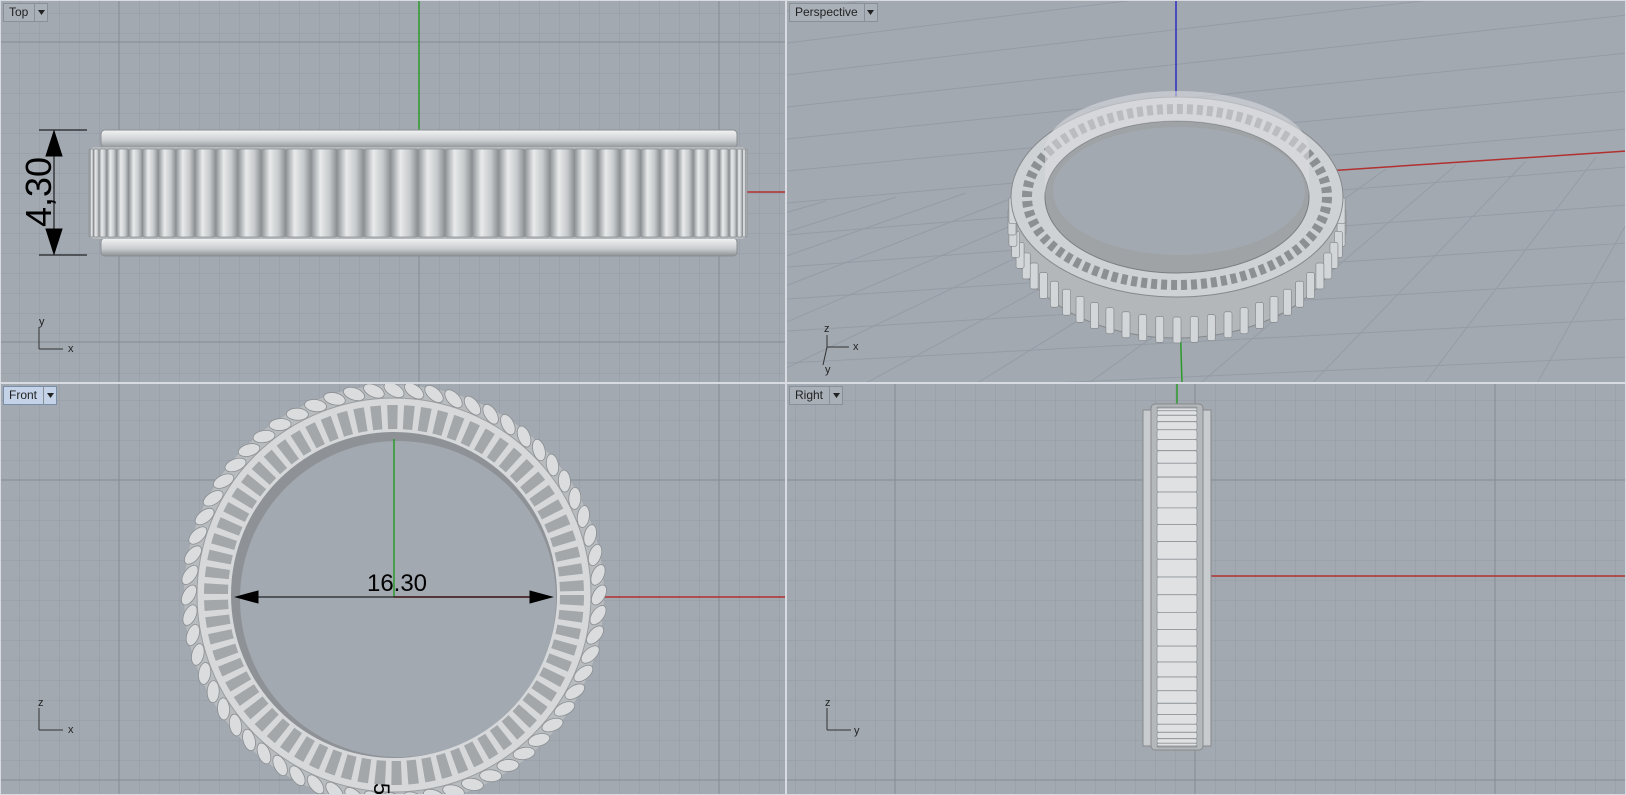  What do you see at coordinates (809, 395) in the screenshot?
I see `viewport-label-right: Right` at bounding box center [809, 395].